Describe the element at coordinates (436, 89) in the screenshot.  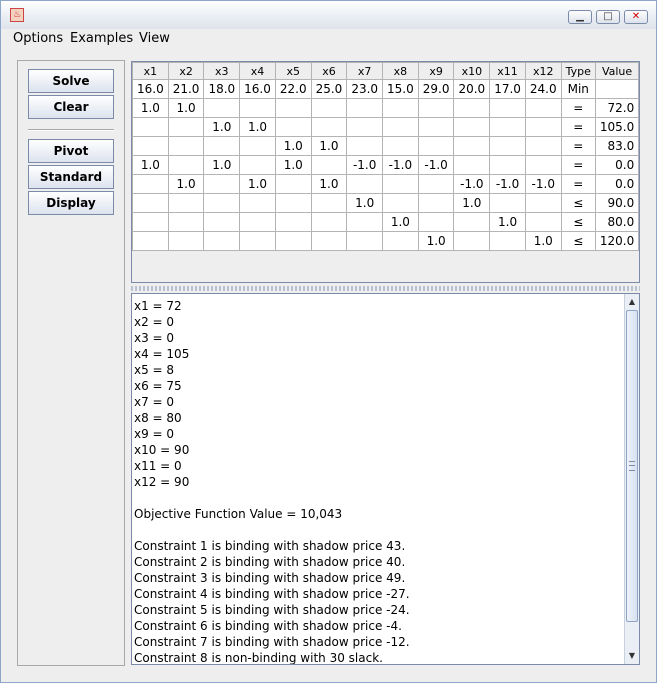
I see `table-cell: 29.0` at that location.